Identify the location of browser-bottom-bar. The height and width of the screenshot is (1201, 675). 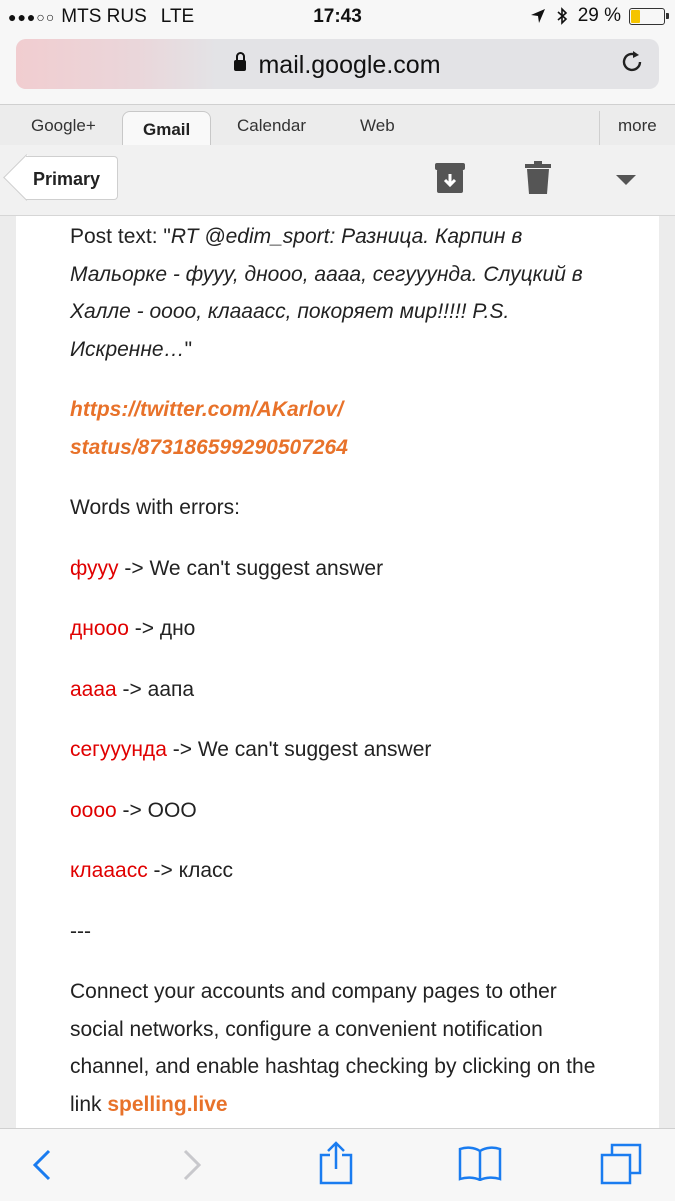
(337, 1164).